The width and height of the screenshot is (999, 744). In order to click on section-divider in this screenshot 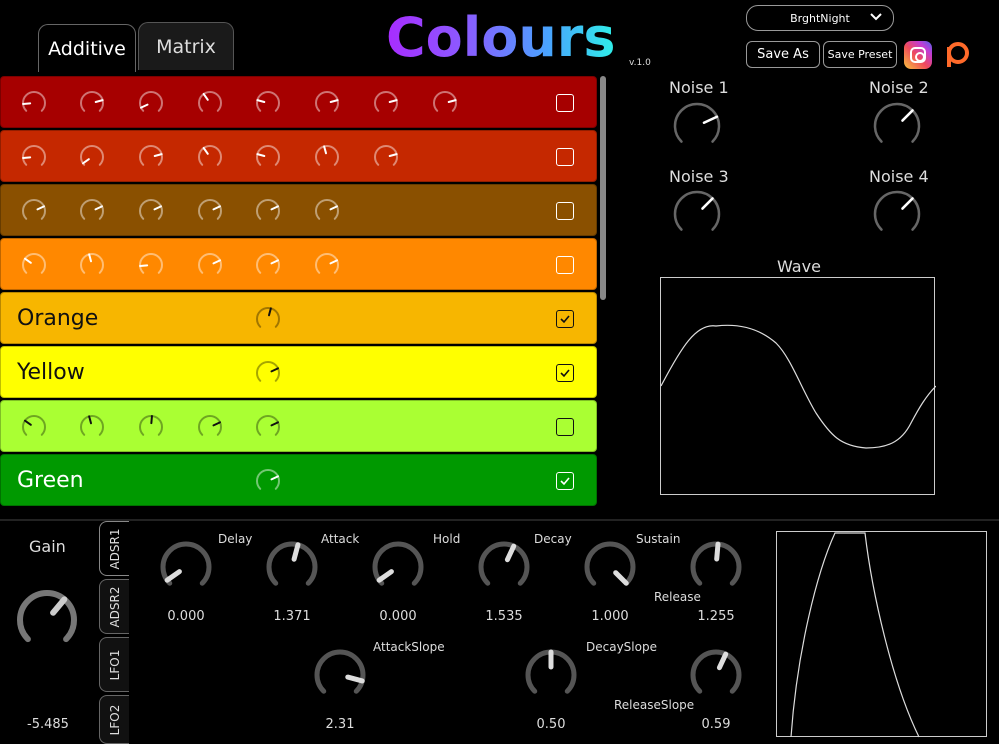, I will do `click(499, 520)`.